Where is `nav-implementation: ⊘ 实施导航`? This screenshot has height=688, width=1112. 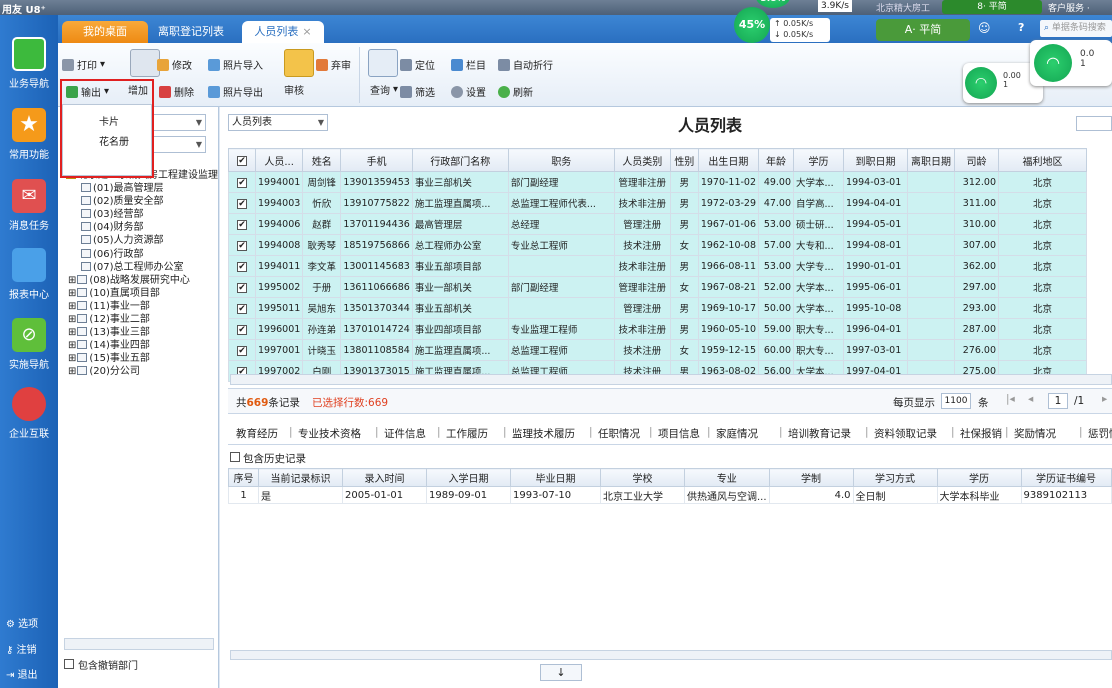 nav-implementation: ⊘ 实施导航 is located at coordinates (29, 344).